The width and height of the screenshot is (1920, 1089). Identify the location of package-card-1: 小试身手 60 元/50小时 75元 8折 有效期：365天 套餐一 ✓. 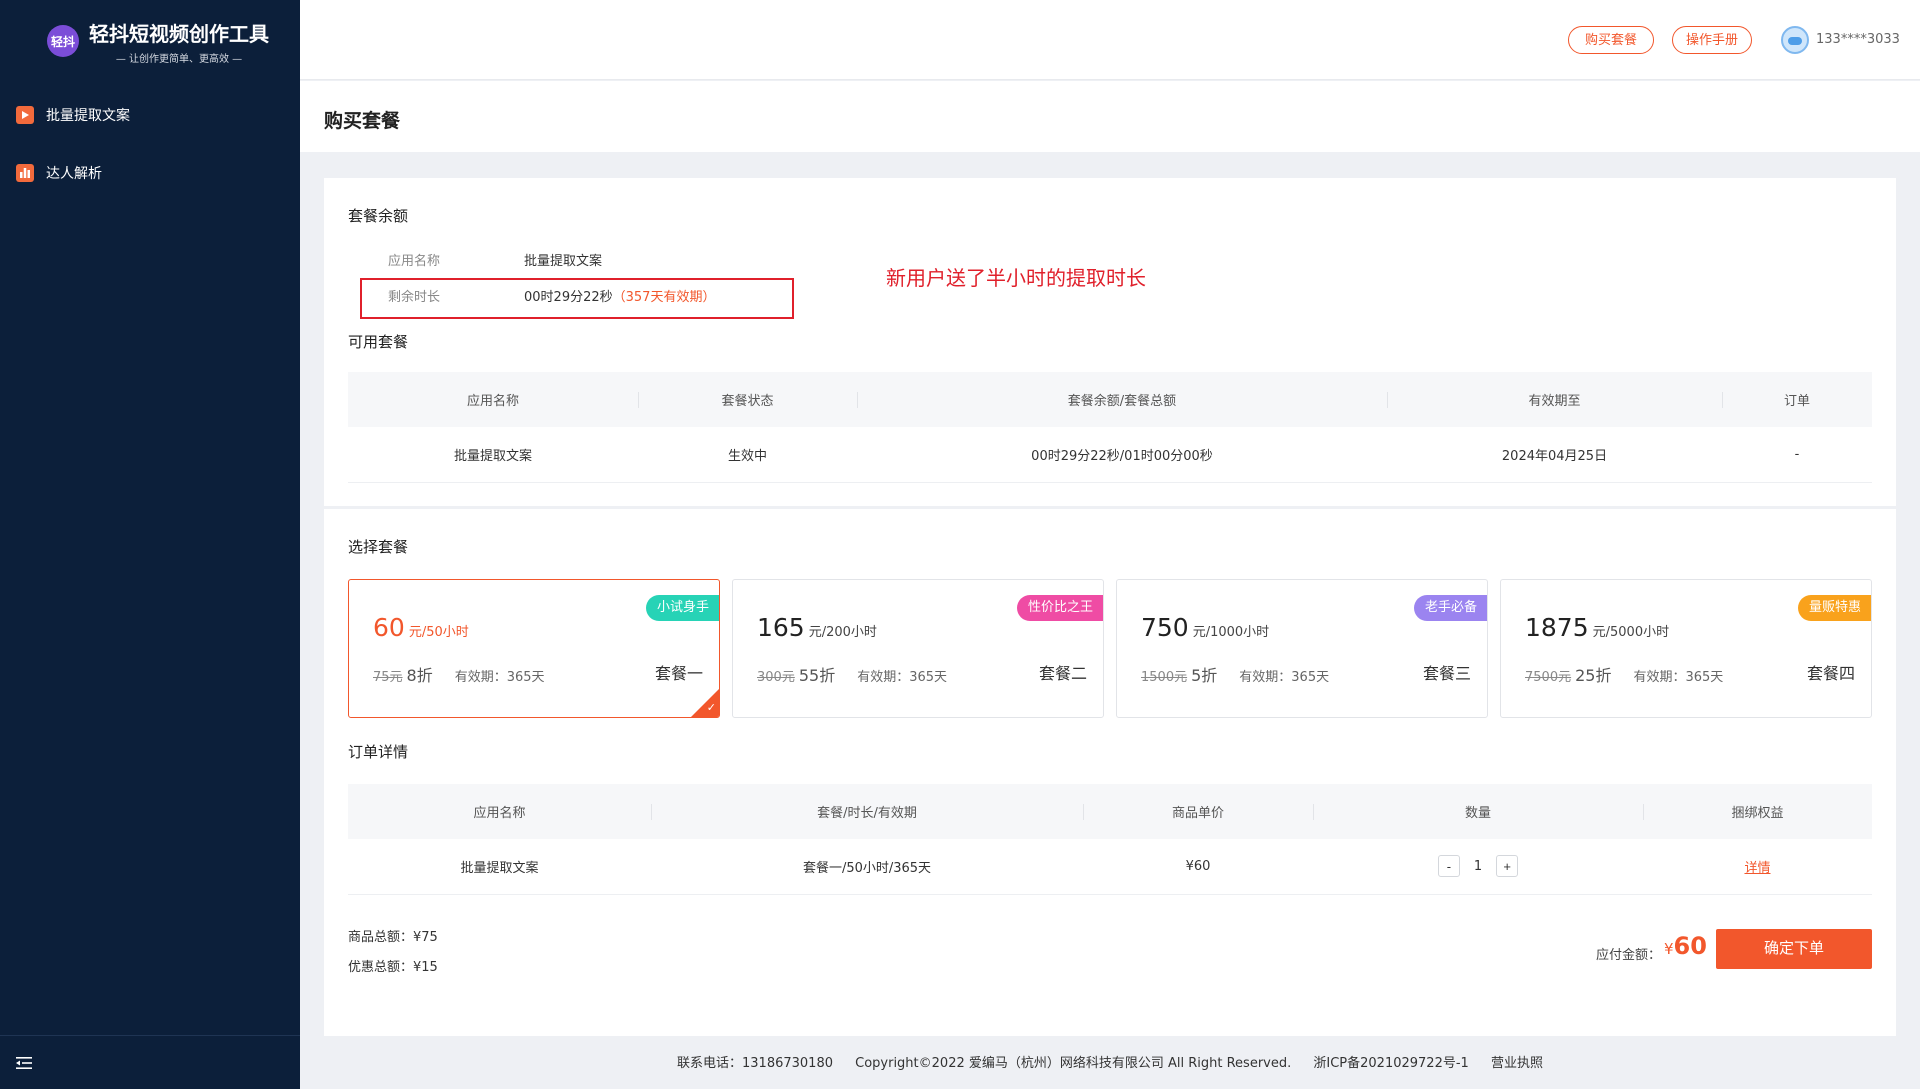
(534, 648).